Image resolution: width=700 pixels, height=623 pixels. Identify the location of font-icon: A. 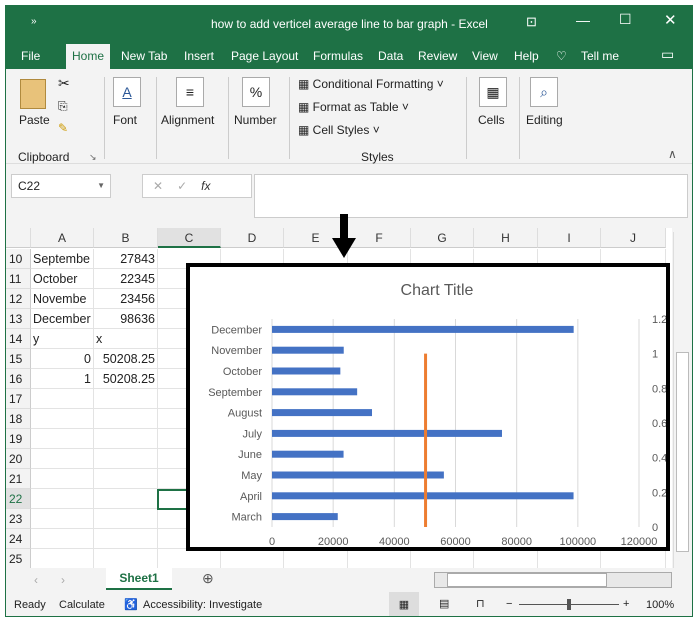
(127, 92).